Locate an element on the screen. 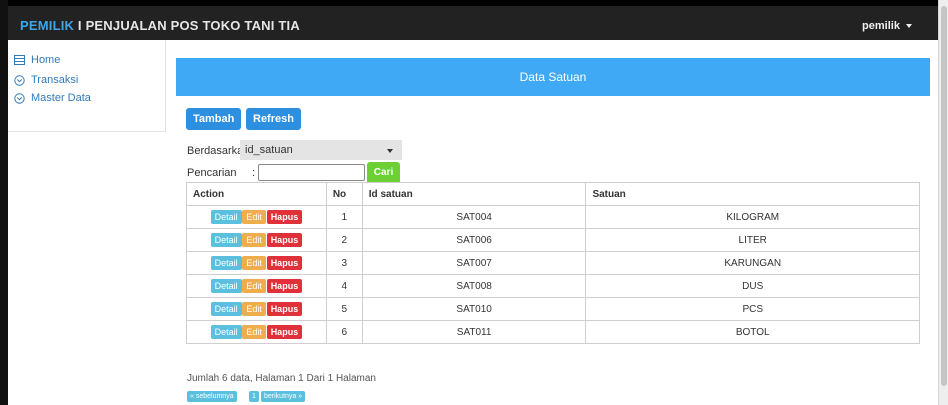 This screenshot has height=405, width=948. table-row: Detail Edit Hapus 6 SAT011 BOTOL is located at coordinates (553, 332).